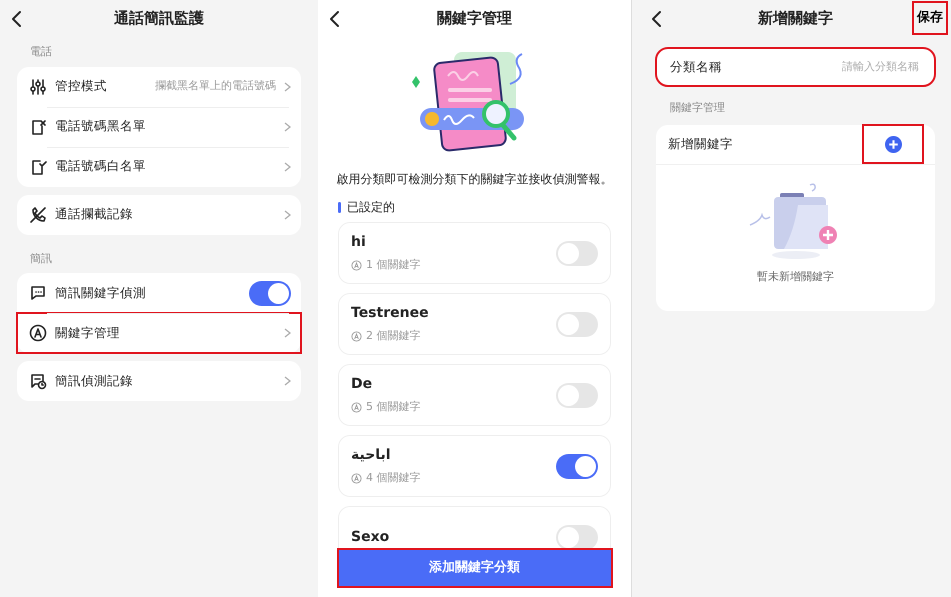  Describe the element at coordinates (393, 407) in the screenshot. I see `keyword-count: 5 個關鍵字` at that location.